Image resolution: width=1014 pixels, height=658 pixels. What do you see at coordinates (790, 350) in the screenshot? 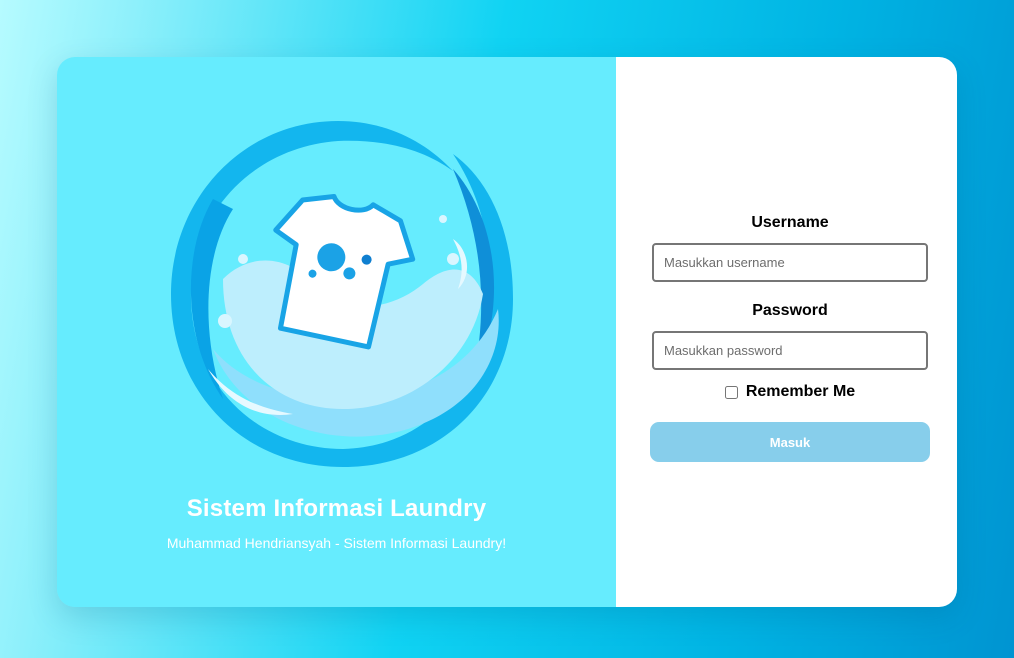
I see `password-input` at bounding box center [790, 350].